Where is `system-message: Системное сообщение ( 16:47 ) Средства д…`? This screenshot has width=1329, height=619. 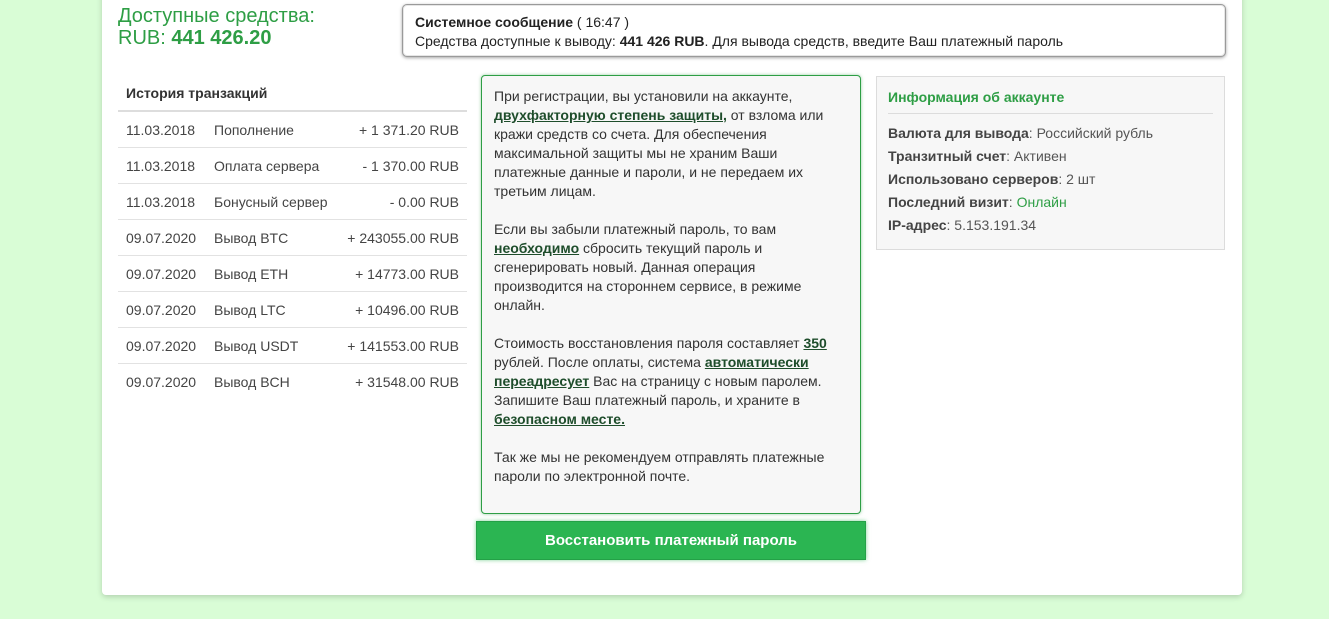 system-message: Системное сообщение ( 16:47 ) Средства д… is located at coordinates (814, 30).